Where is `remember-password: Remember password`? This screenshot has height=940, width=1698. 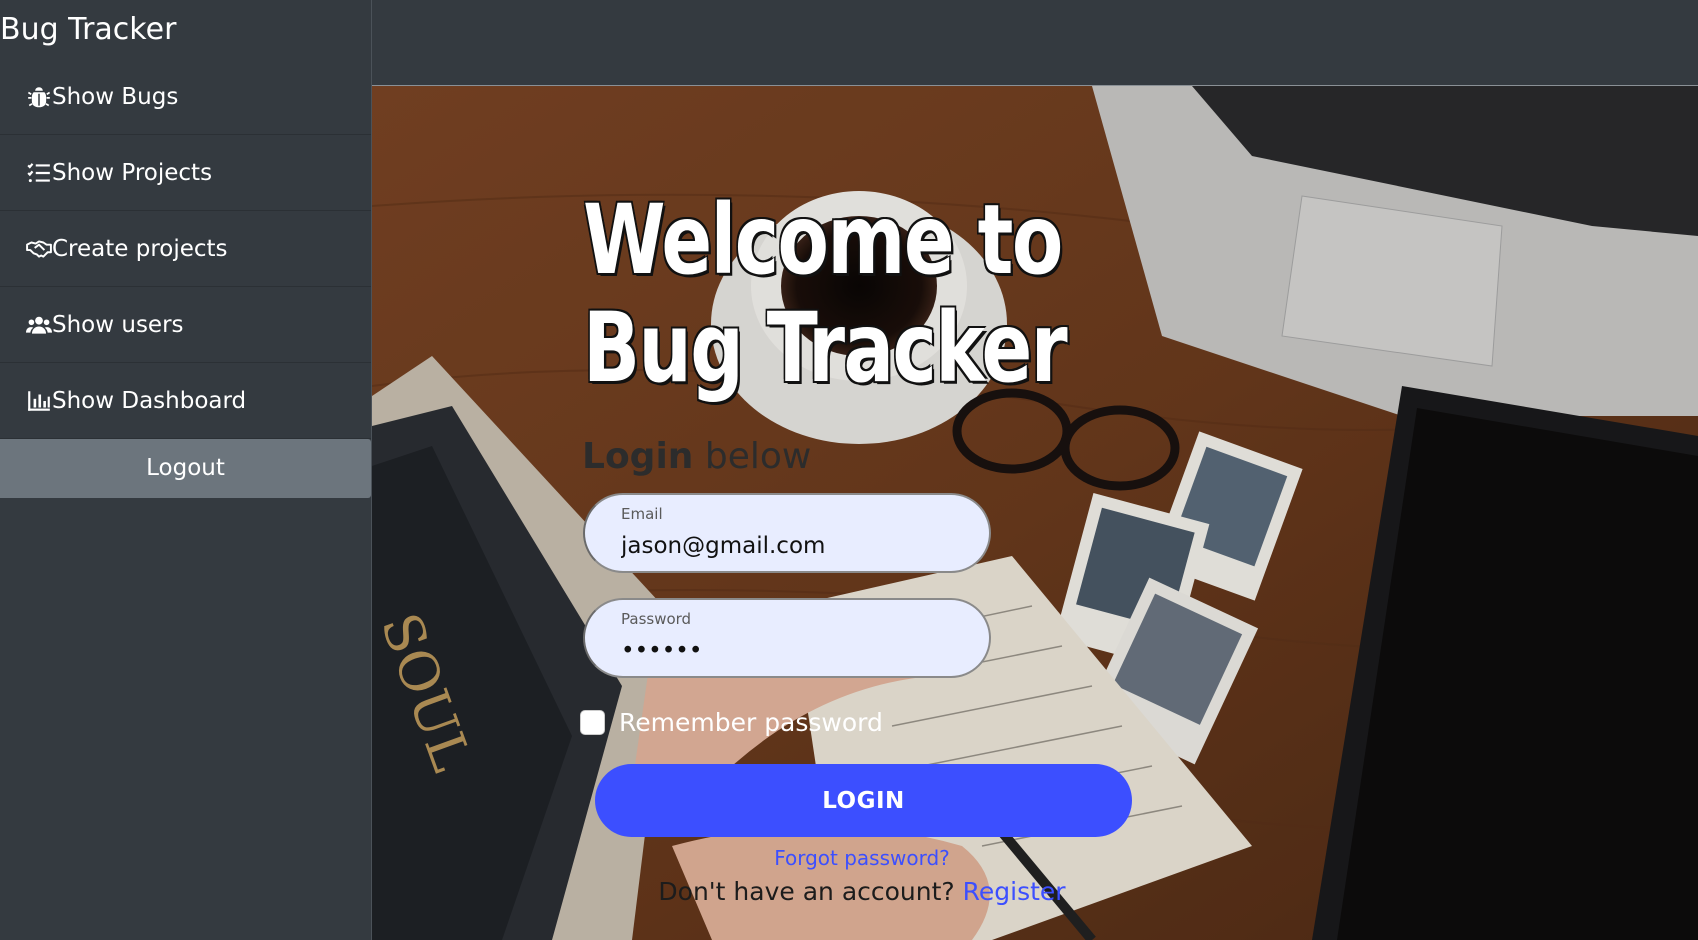
remember-password: Remember password is located at coordinates (731, 722).